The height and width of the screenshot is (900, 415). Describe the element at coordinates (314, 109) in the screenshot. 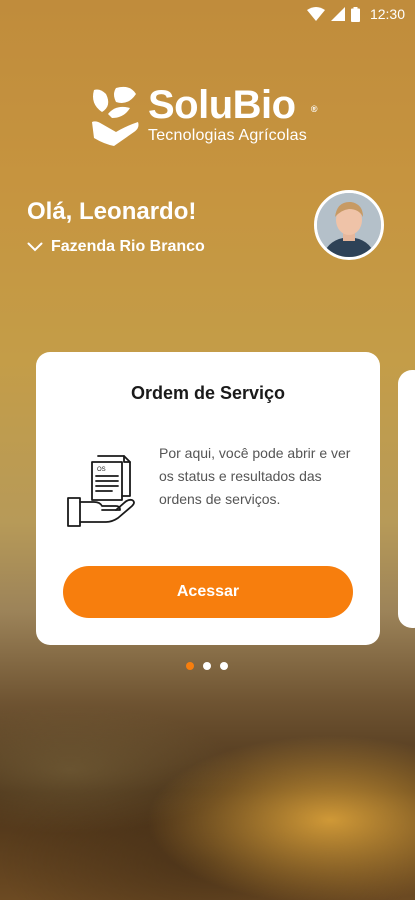

I see `logo-registered-mark: ®` at that location.